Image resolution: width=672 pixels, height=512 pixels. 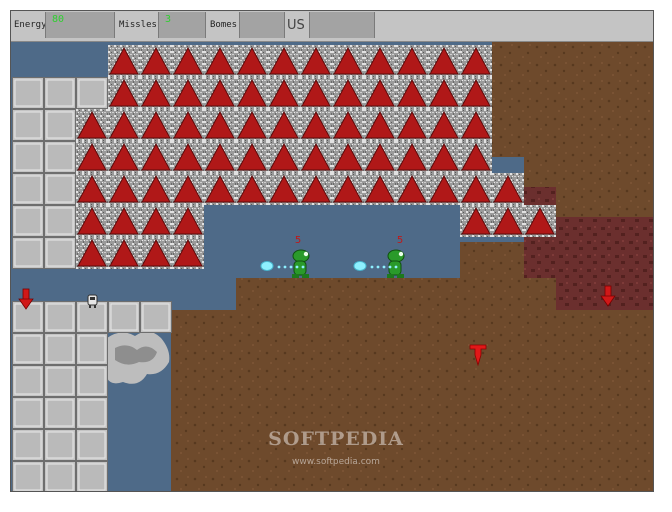 What do you see at coordinates (30, 25) in the screenshot?
I see `energy-label: Energy` at bounding box center [30, 25].